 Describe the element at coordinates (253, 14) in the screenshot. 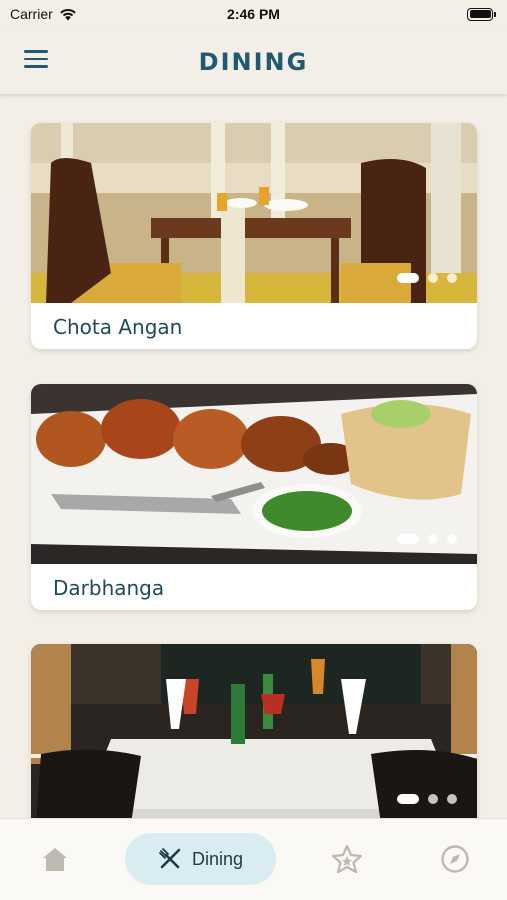

I see `status-bar: Carrier 2:46 PM` at that location.